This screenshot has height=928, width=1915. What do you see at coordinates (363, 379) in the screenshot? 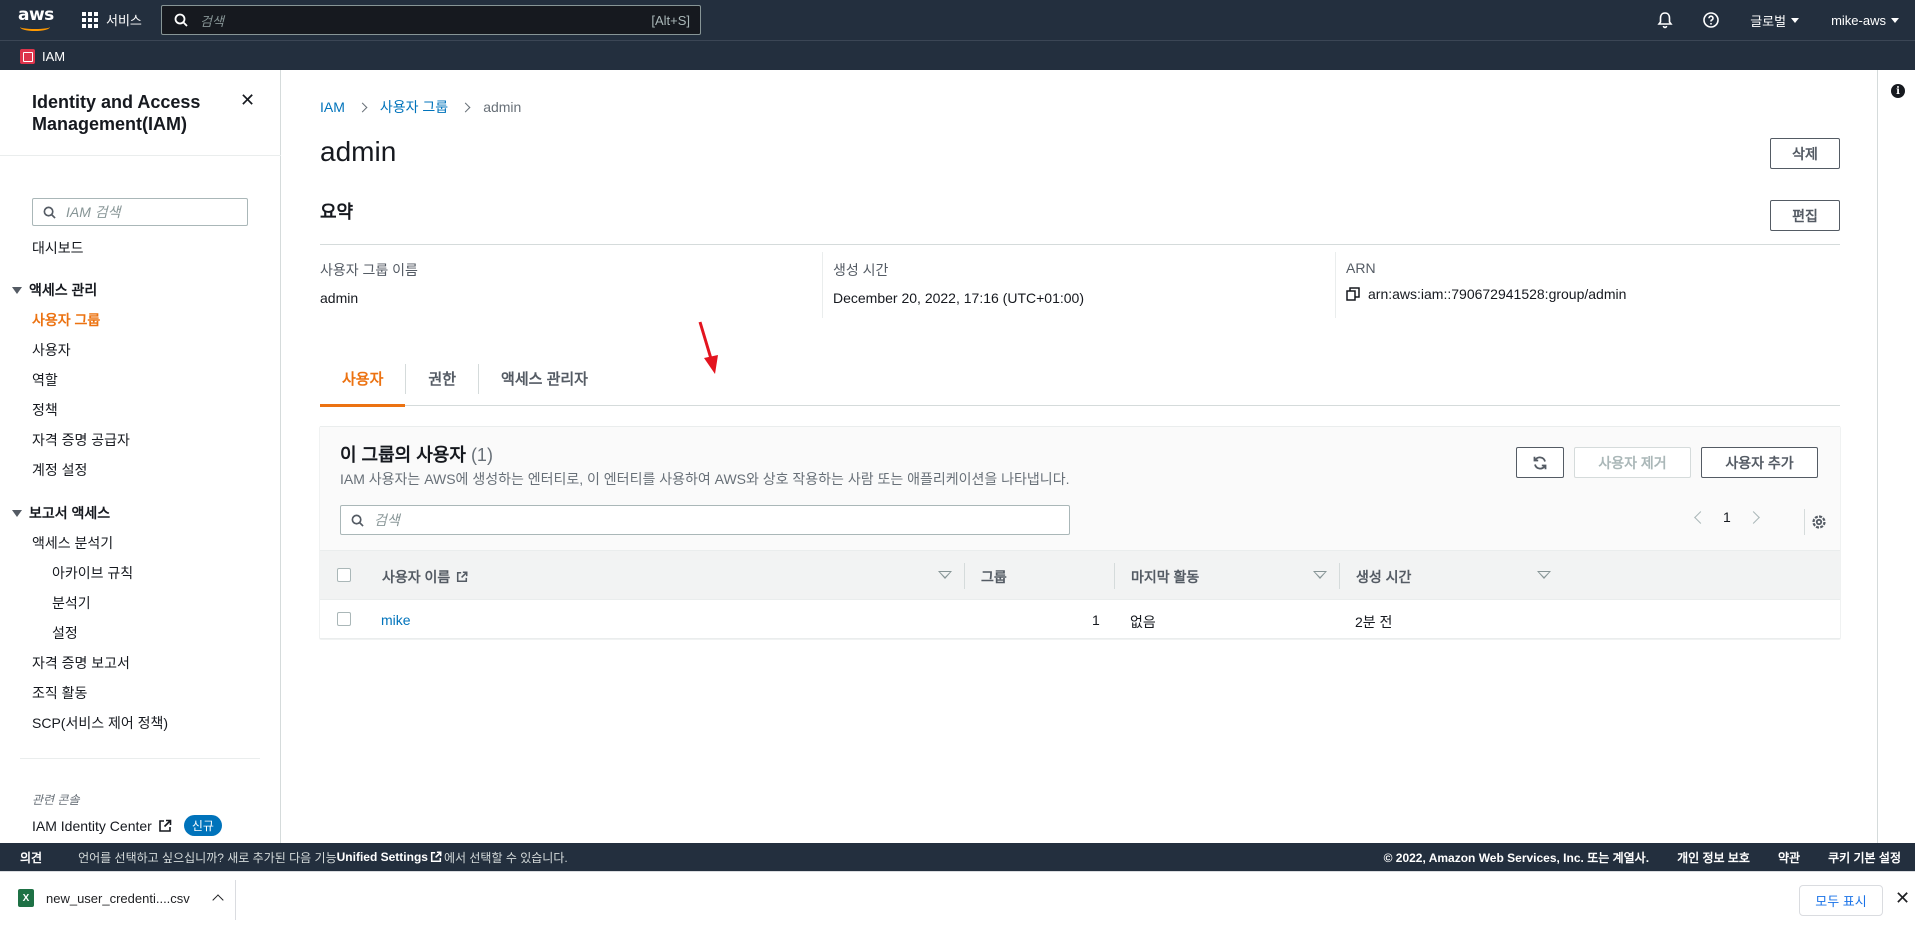
I see `tab-users: 사용자` at bounding box center [363, 379].